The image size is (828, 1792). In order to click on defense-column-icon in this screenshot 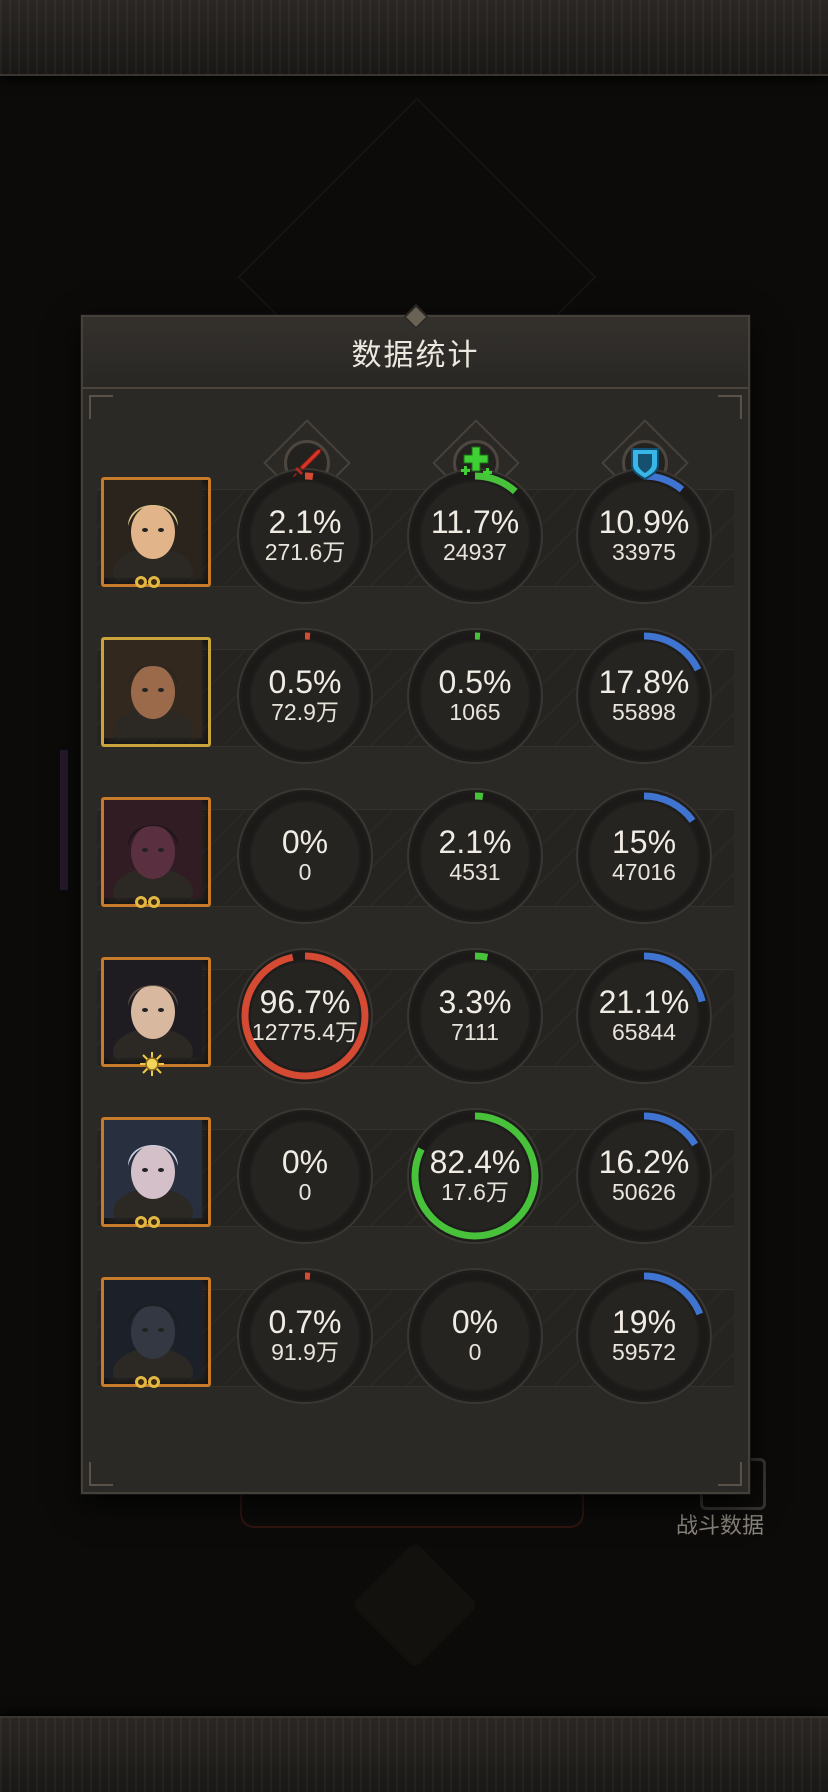, I will do `click(645, 463)`.